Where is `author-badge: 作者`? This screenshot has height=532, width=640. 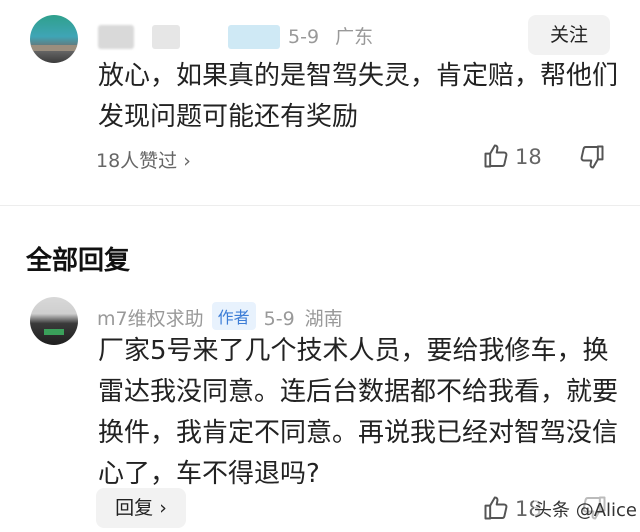
author-badge: 作者 is located at coordinates (233, 316).